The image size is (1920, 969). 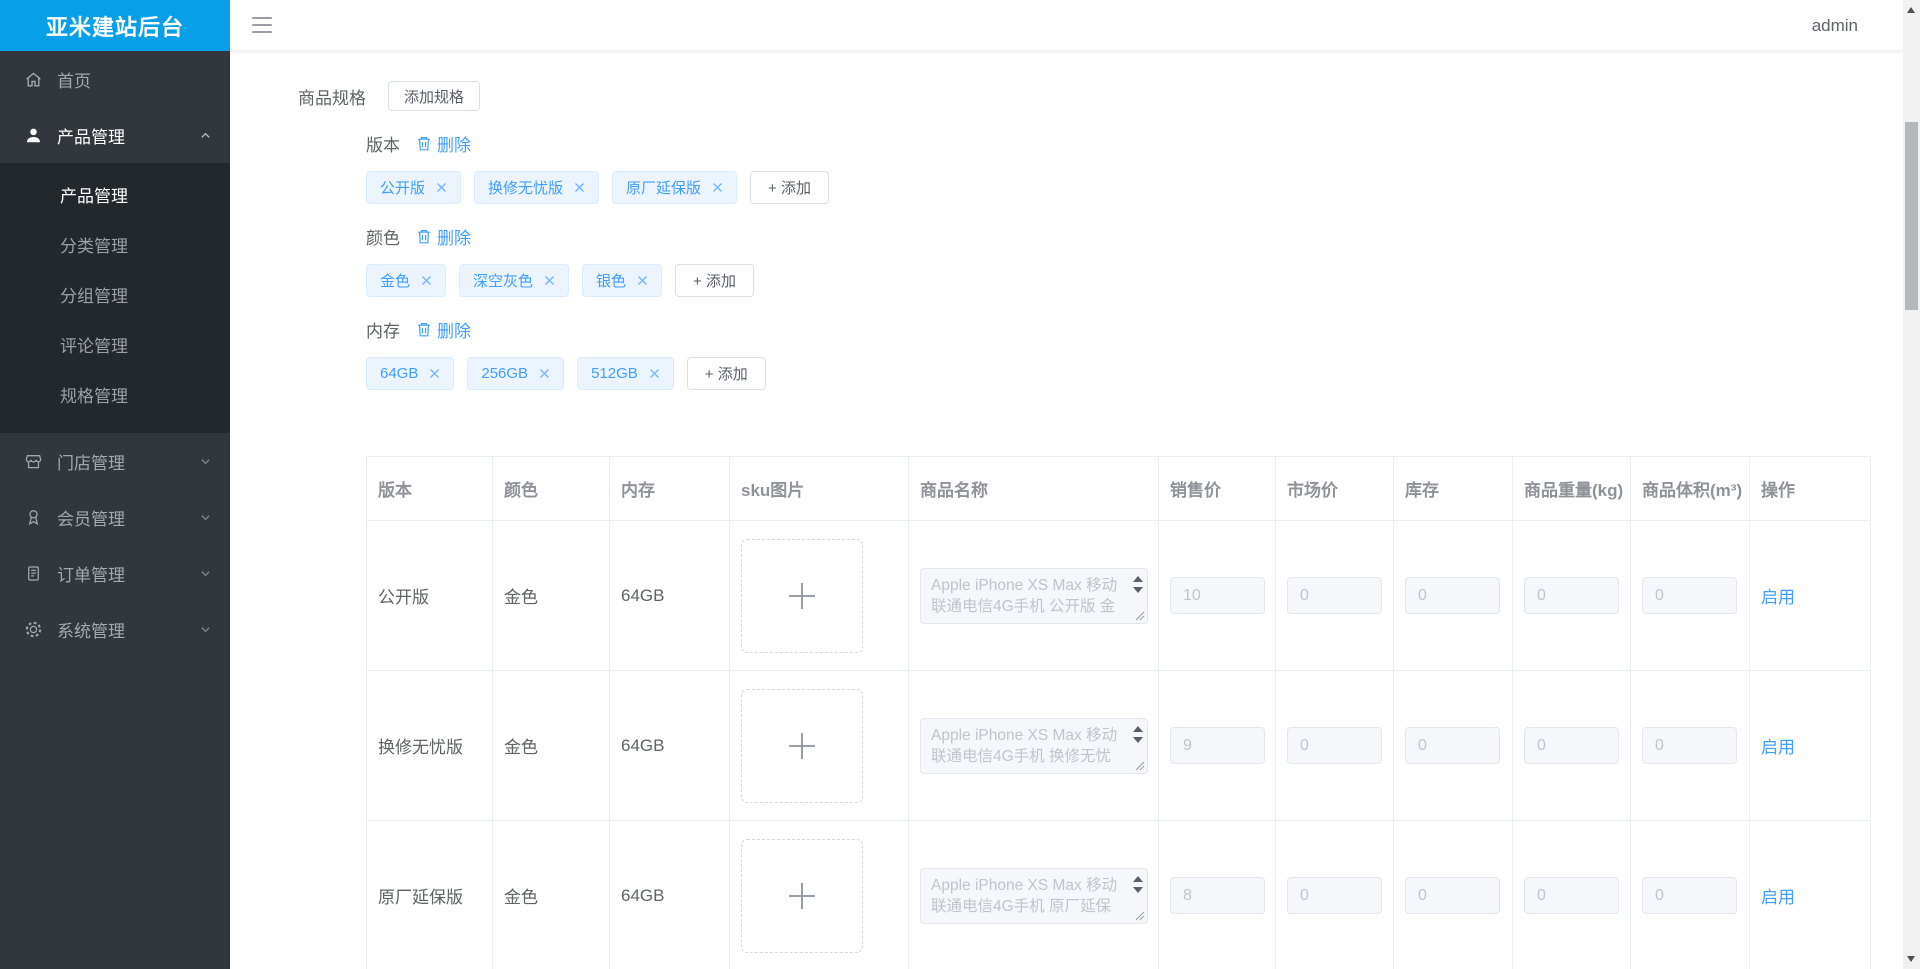 I want to click on sidebar-subitem-comment-management: 评论管理, so click(x=115, y=344).